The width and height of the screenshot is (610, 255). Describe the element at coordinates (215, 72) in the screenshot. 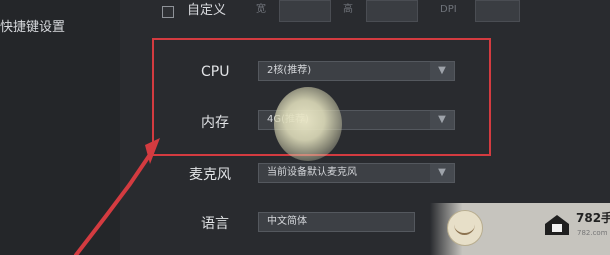

I see `cpu-label: CPU` at that location.